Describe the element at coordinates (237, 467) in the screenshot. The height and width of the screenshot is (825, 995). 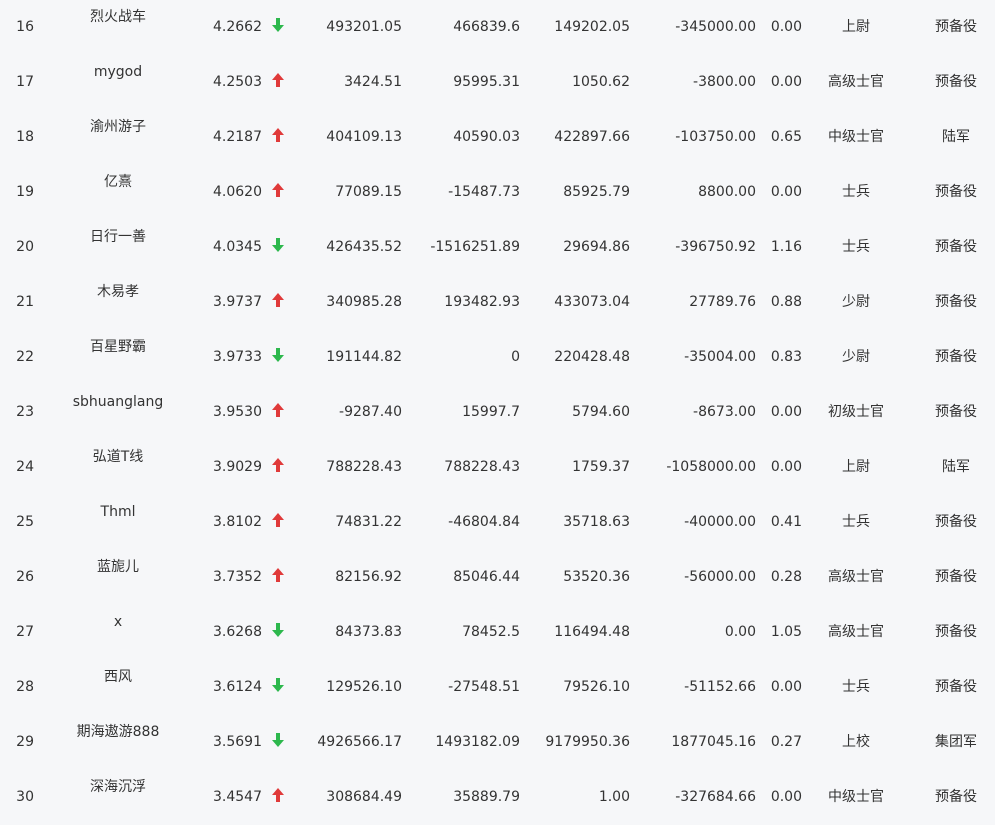
I see `score-cell: 3.9029` at that location.